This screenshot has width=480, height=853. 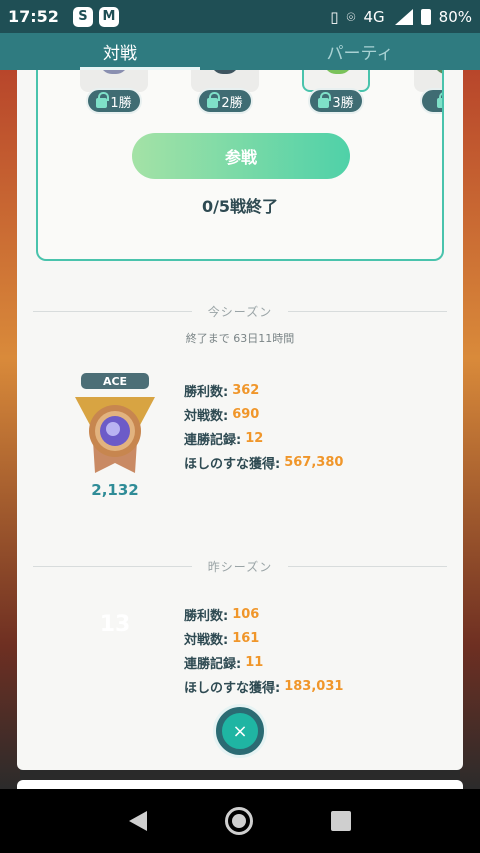 I want to click on status-indicators: ▯ ⌾ 4G 80%, so click(x=401, y=17).